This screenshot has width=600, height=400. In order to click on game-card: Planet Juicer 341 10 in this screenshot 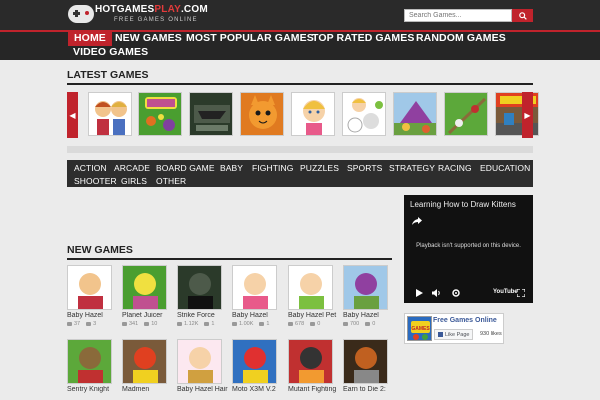, I will do `click(144, 296)`.